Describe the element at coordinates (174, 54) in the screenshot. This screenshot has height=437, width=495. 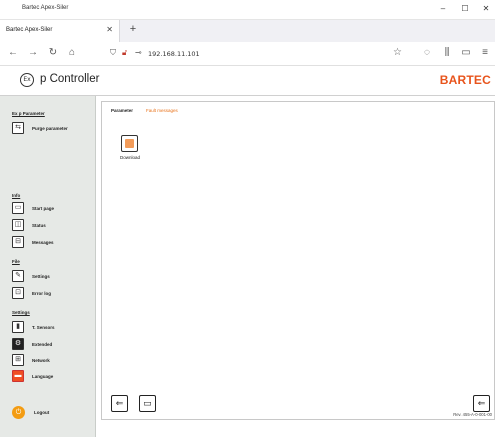
I see `url-text: 192.168.11.101` at that location.